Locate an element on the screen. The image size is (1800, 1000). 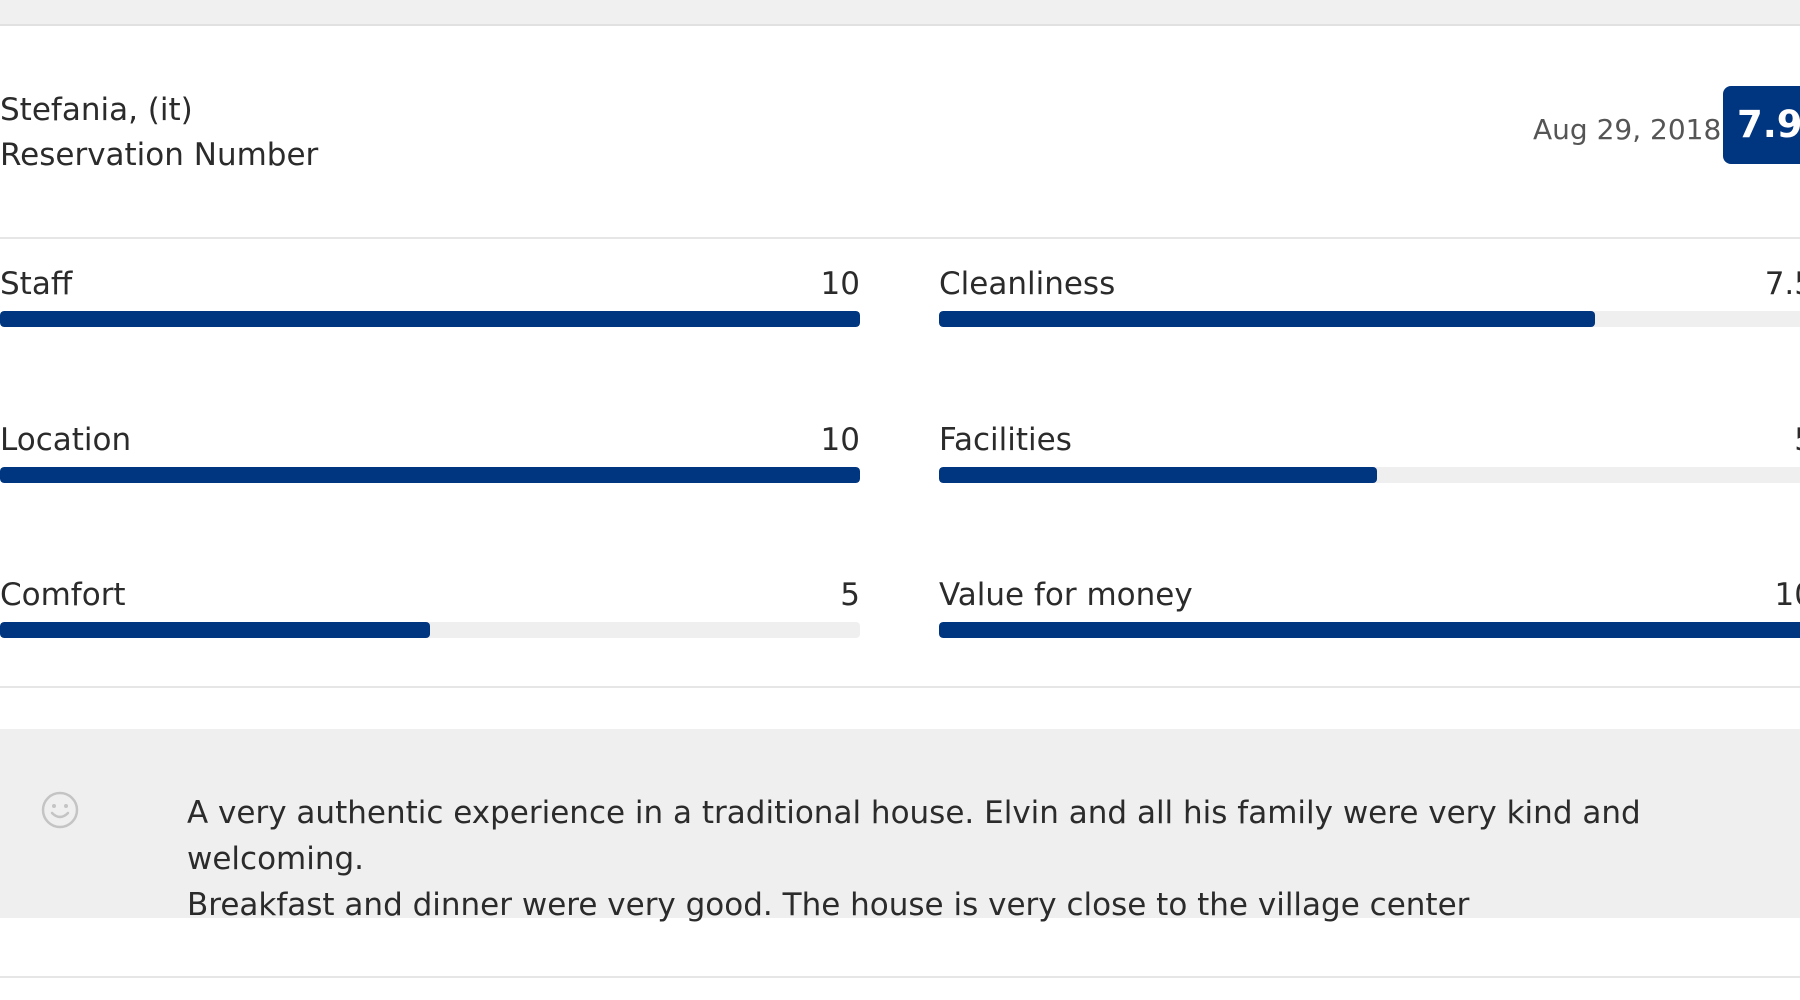
score-row-comfort: Comfort 5 is located at coordinates (430, 607).